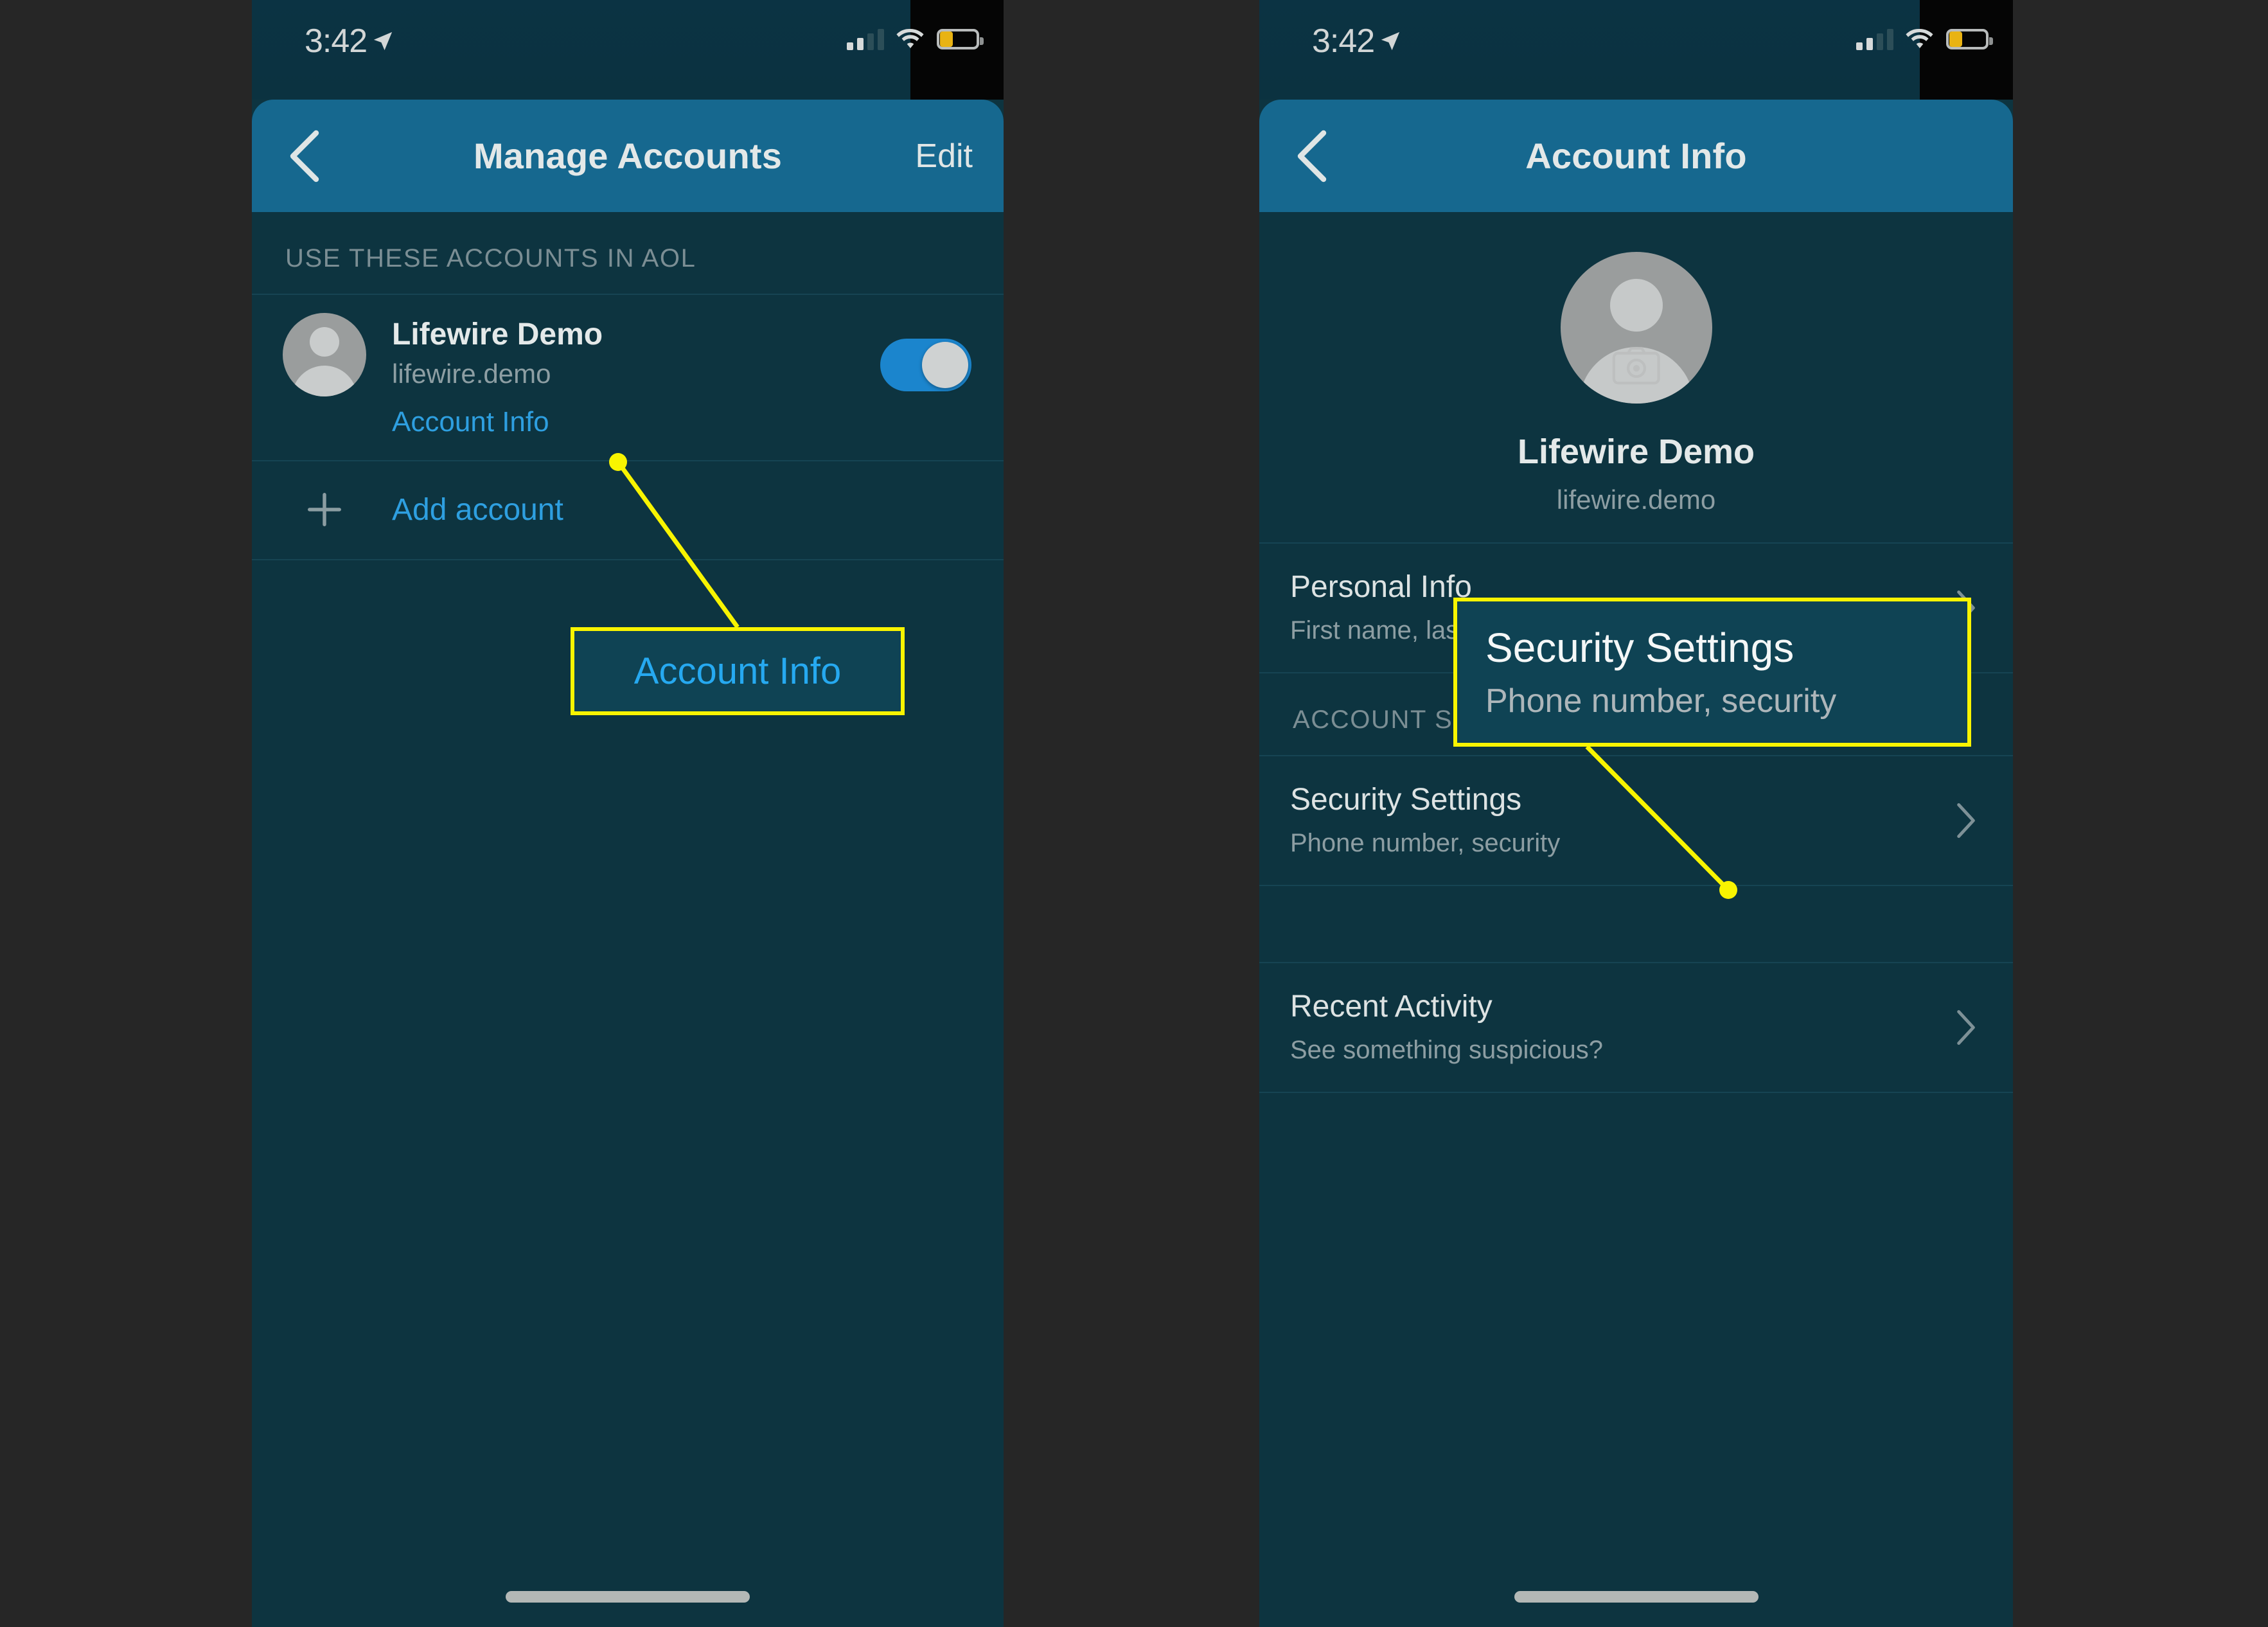 This screenshot has width=2268, height=1627. I want to click on callout-account-info: Account Info, so click(738, 671).